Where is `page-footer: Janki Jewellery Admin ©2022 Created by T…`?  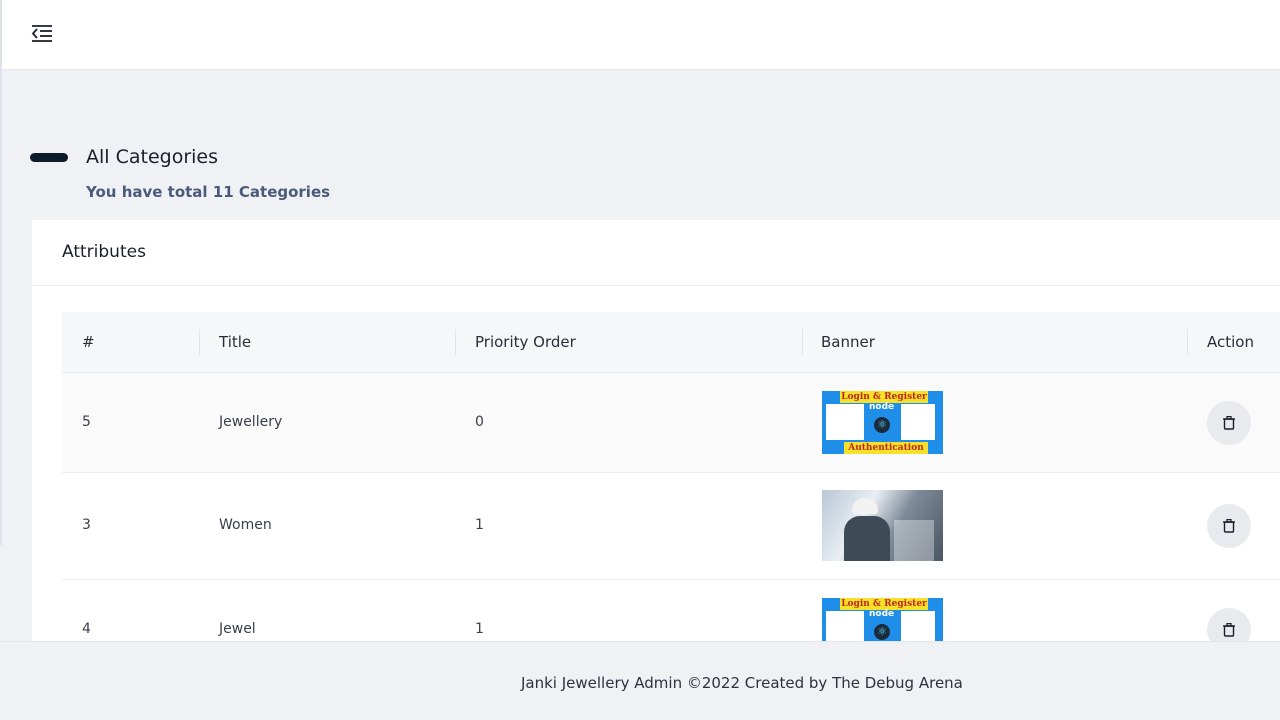 page-footer: Janki Jewellery Admin ©2022 Created by T… is located at coordinates (640, 680).